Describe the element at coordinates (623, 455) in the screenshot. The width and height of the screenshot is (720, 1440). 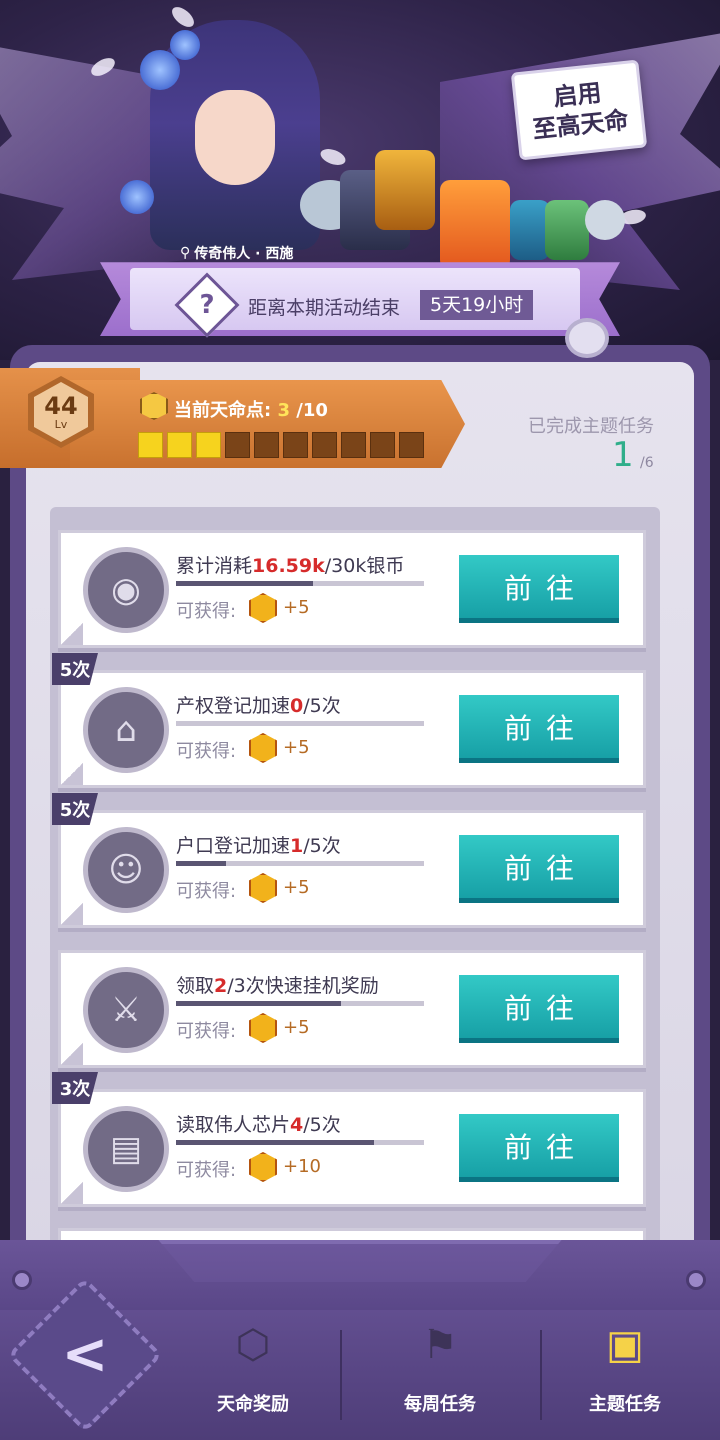
I see `completed-count: 1` at that location.